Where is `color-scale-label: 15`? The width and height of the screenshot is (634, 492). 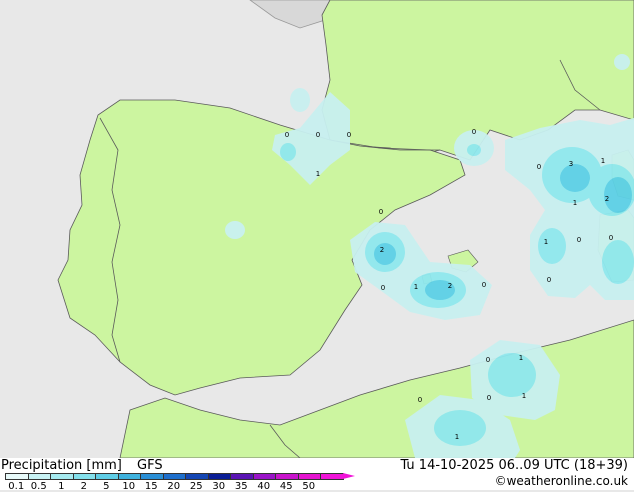 color-scale-label: 15 is located at coordinates (151, 486).